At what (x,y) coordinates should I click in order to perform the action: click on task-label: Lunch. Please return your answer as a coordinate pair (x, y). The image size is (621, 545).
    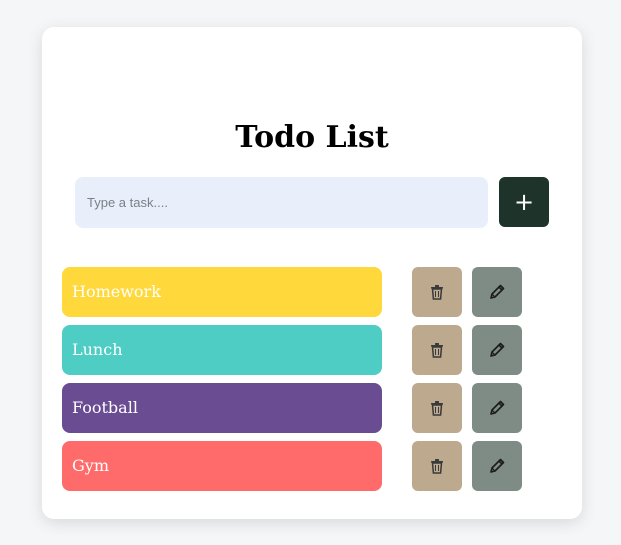
    Looking at the image, I should click on (222, 350).